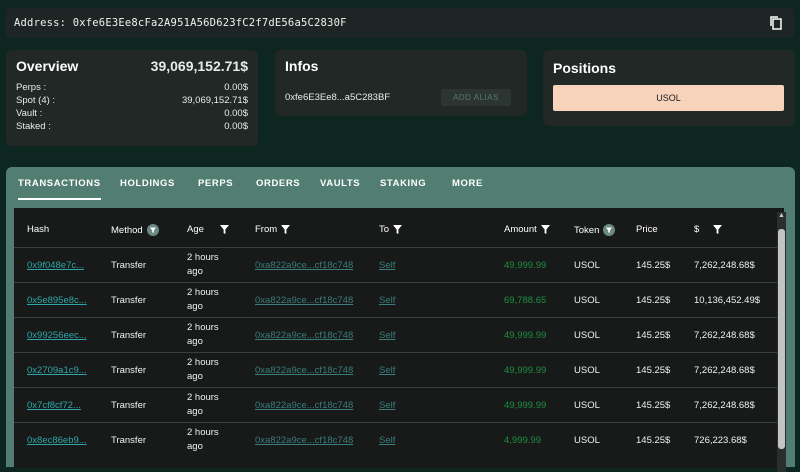 The image size is (800, 472). Describe the element at coordinates (476, 97) in the screenshot. I see `add-alias-button: ADD ALIAS` at that location.